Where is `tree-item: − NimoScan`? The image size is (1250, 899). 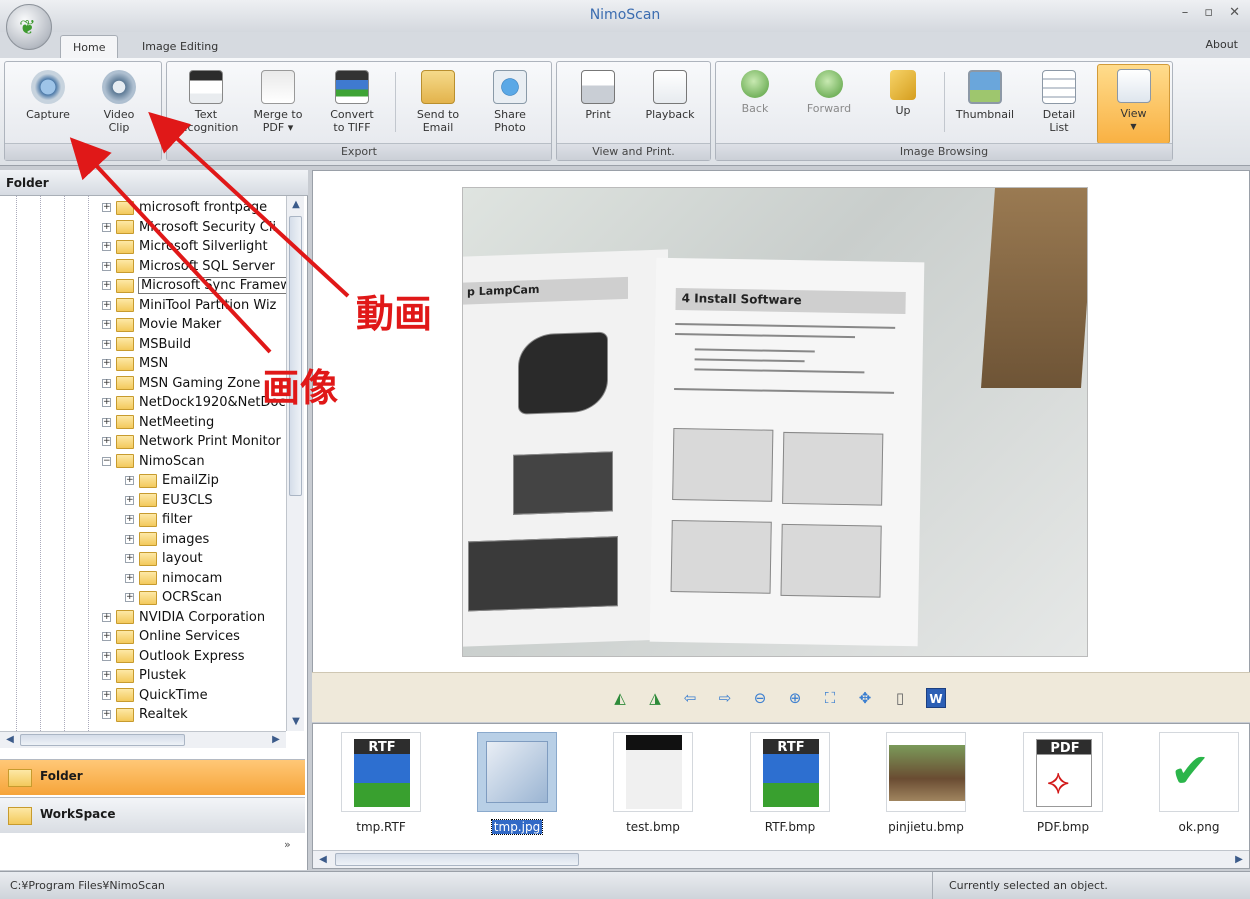 tree-item: − NimoScan is located at coordinates (153, 462).